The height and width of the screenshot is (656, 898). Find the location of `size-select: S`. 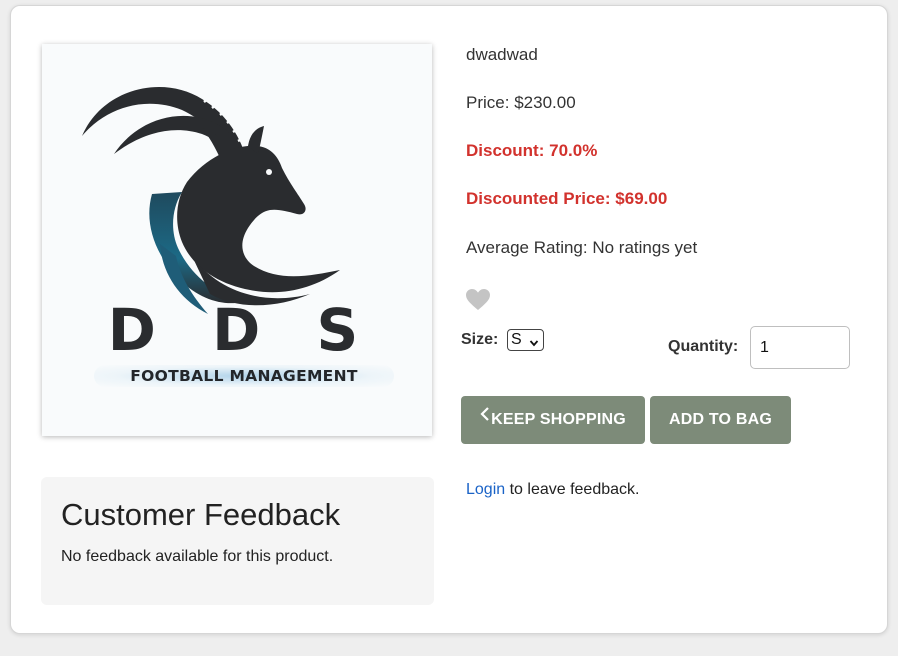

size-select: S is located at coordinates (525, 340).